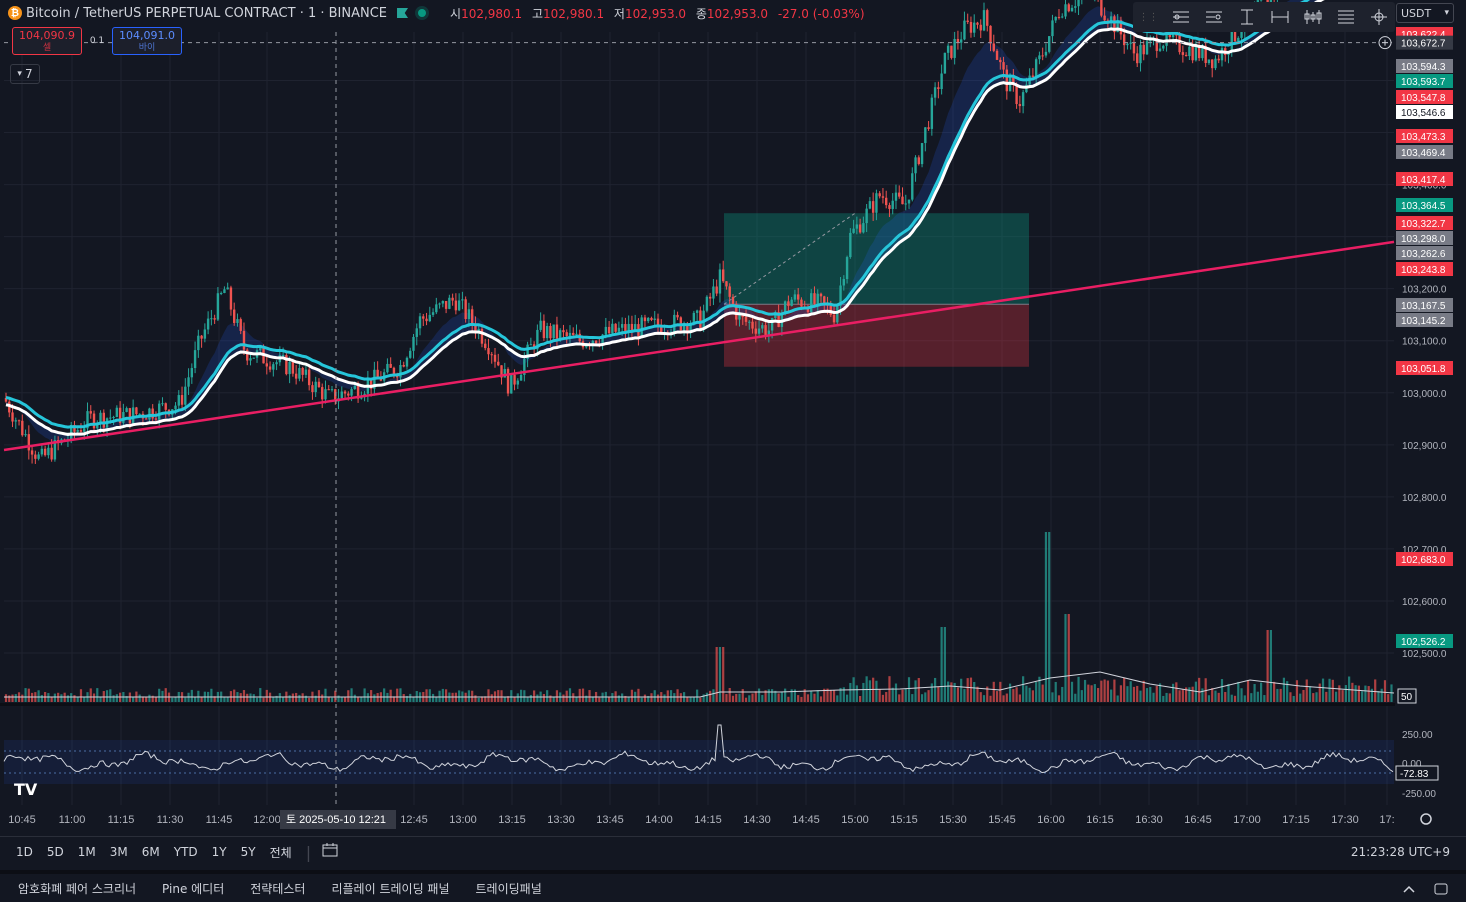  I want to click on tradingview-logo: TV, so click(26, 789).